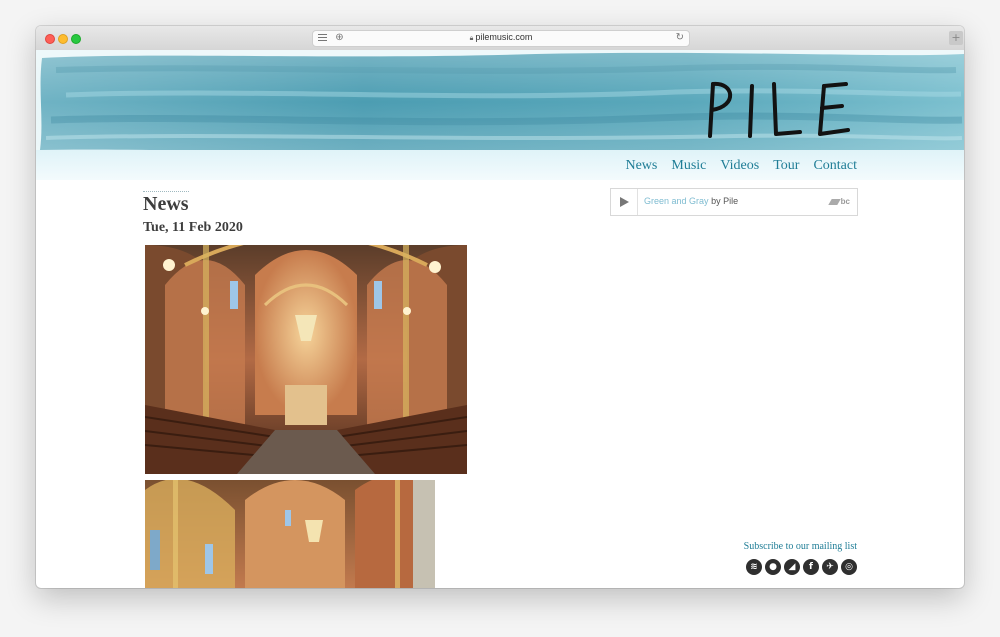 This screenshot has width=1000, height=637. What do you see at coordinates (792, 567) in the screenshot?
I see `bandcamp-icon: ◢` at bounding box center [792, 567].